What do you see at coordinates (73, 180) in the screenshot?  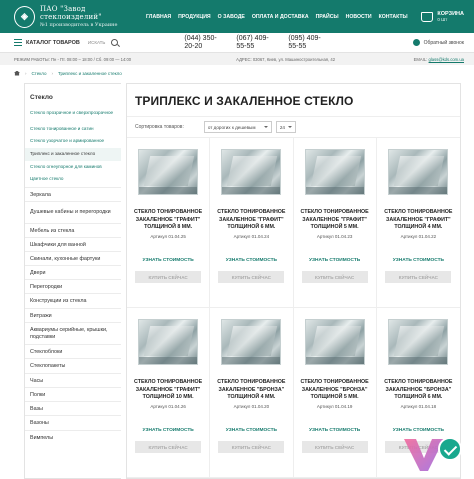 I see `sidebar-subitem: Цветное стекло` at bounding box center [73, 180].